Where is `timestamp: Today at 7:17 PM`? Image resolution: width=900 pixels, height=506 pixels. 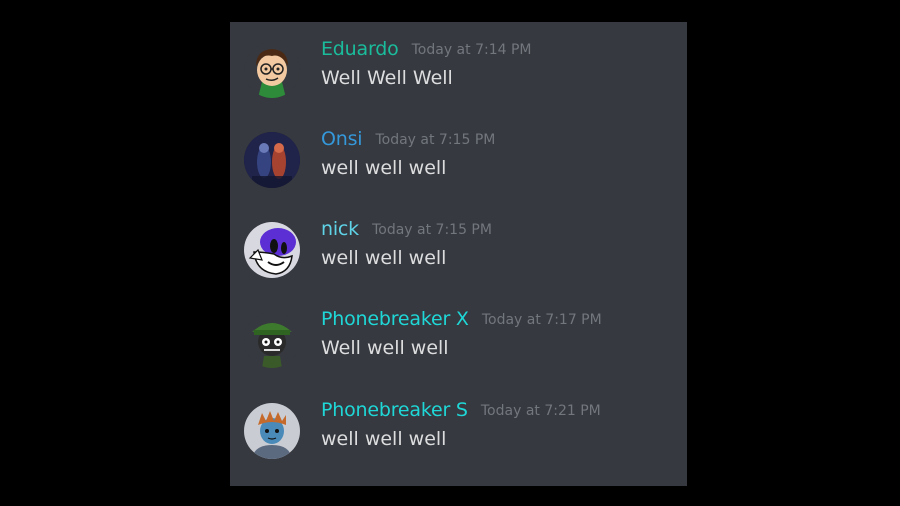 timestamp: Today at 7:17 PM is located at coordinates (541, 320).